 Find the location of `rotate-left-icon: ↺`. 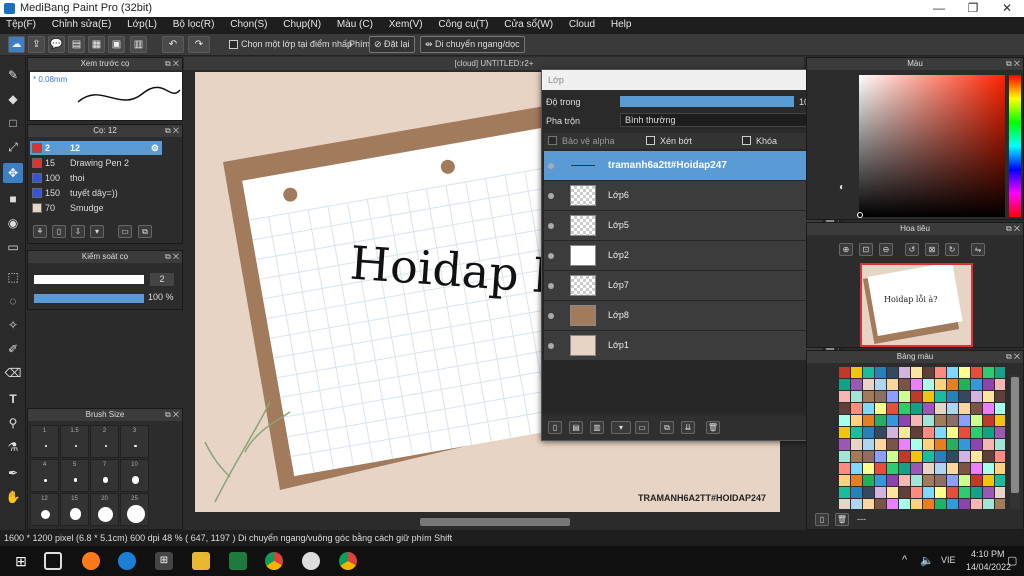

rotate-left-icon: ↺ is located at coordinates (912, 249).